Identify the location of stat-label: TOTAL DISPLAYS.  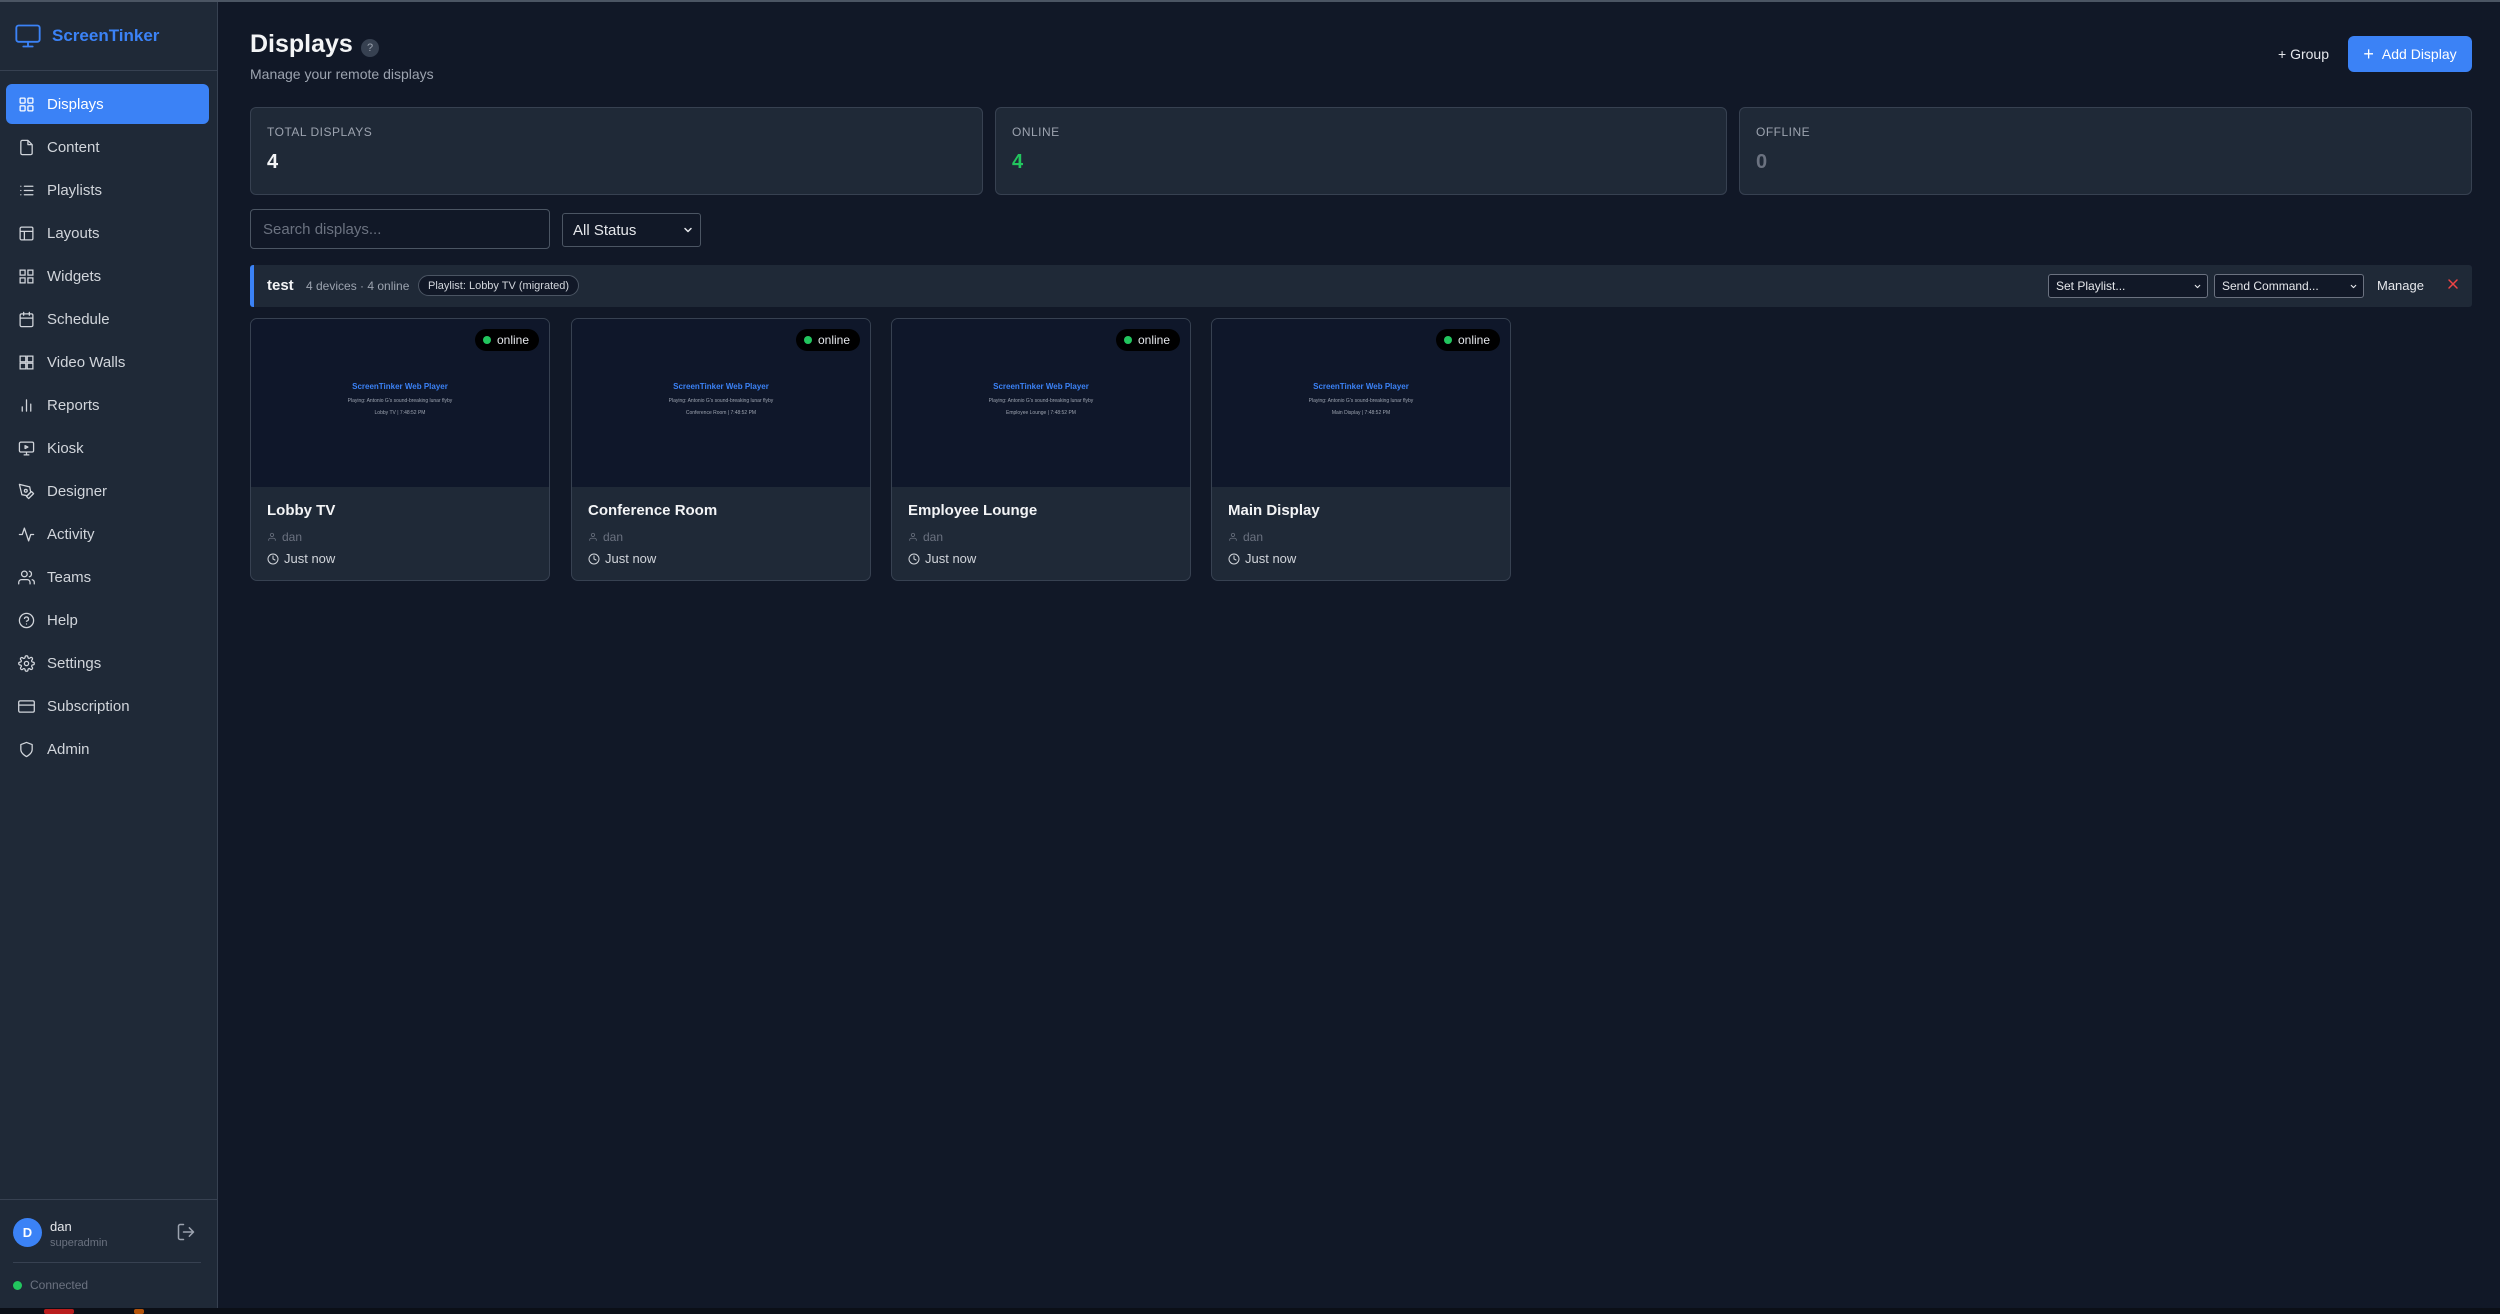
(320, 132).